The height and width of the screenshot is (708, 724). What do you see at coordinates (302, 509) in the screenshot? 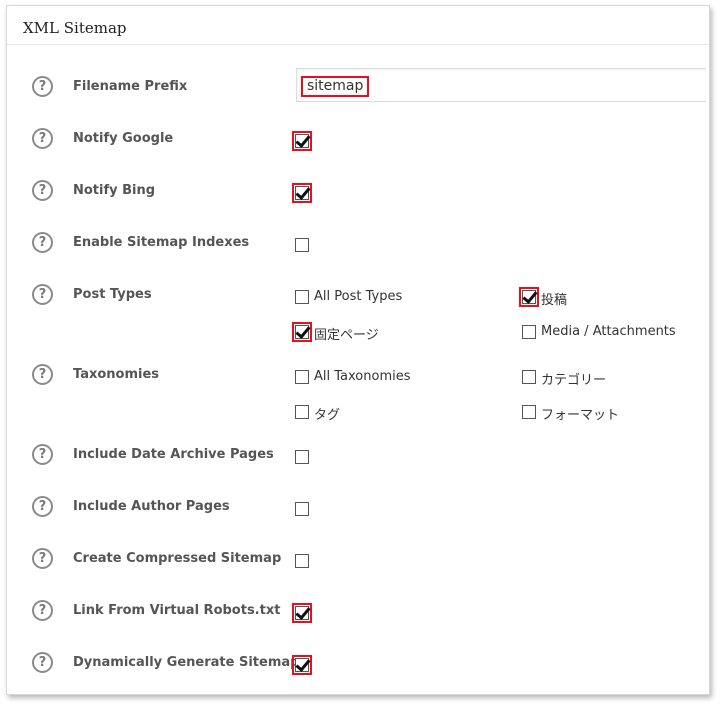
I see `author-pages-checkbox` at bounding box center [302, 509].